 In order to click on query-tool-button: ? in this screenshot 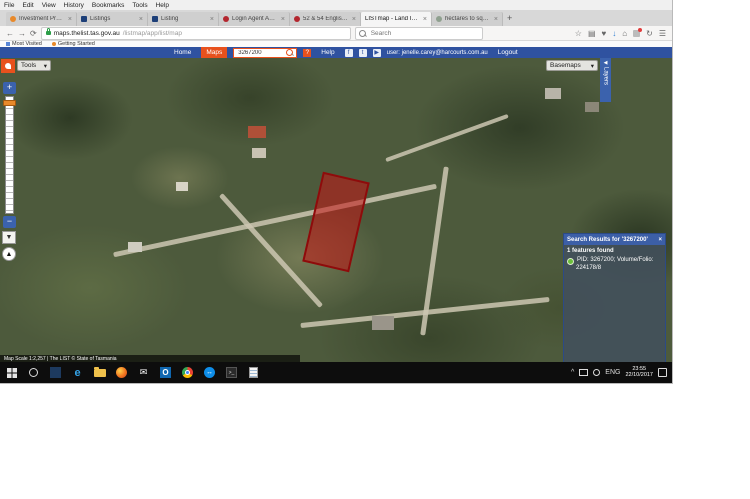, I will do `click(307, 52)`.